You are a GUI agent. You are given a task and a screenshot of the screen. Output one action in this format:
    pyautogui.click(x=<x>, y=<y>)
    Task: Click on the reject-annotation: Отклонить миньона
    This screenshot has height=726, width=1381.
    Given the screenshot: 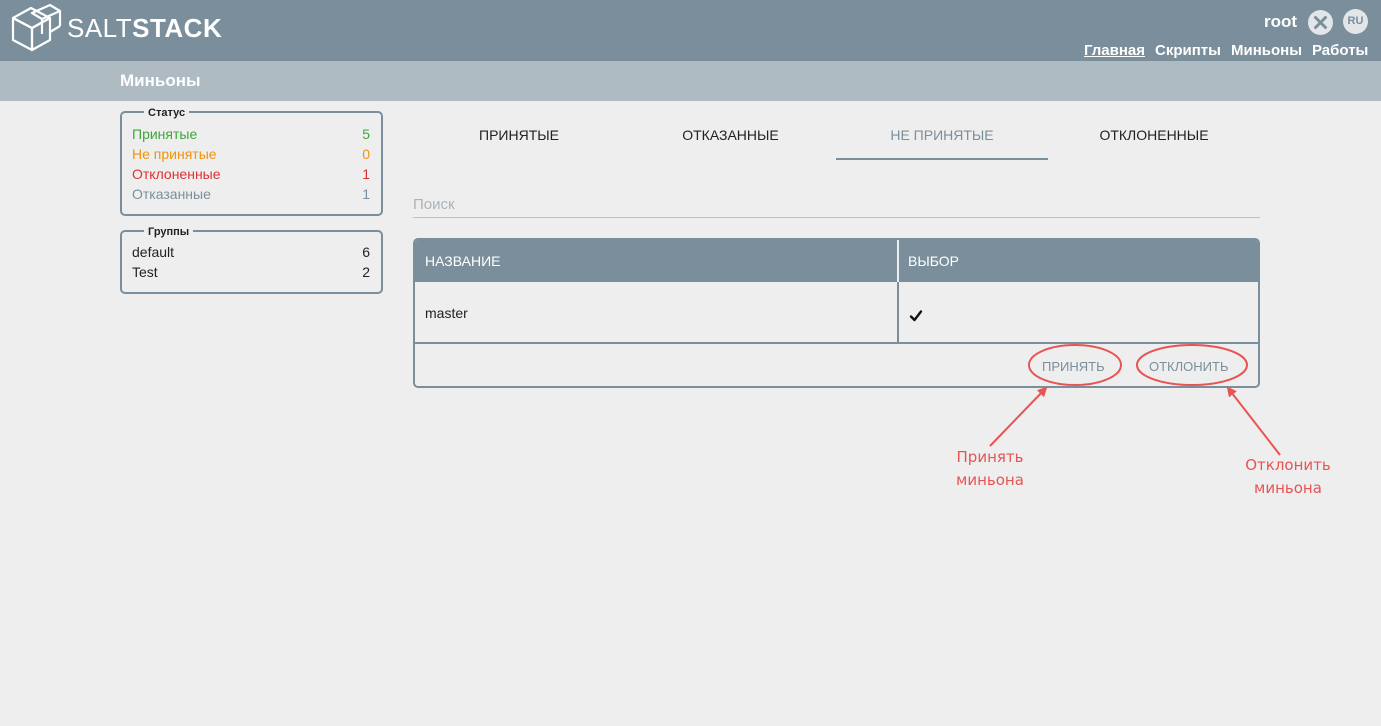 What is the action you would take?
    pyautogui.click(x=1288, y=477)
    